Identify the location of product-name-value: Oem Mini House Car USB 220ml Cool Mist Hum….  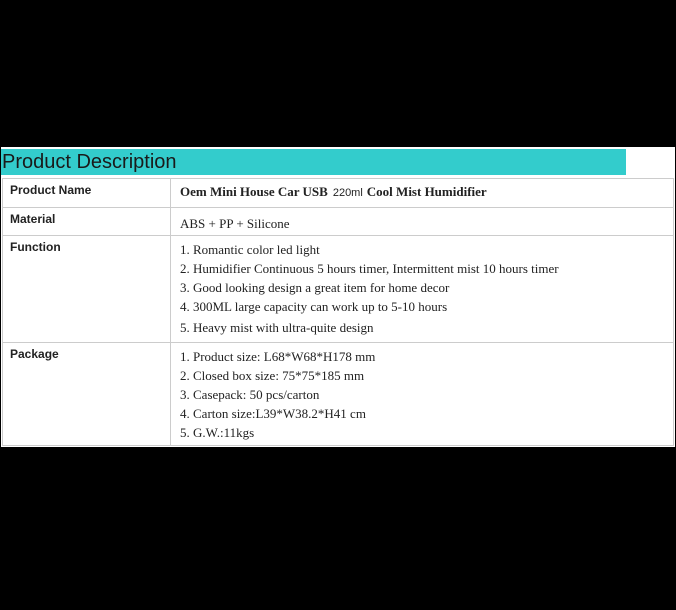
(422, 193).